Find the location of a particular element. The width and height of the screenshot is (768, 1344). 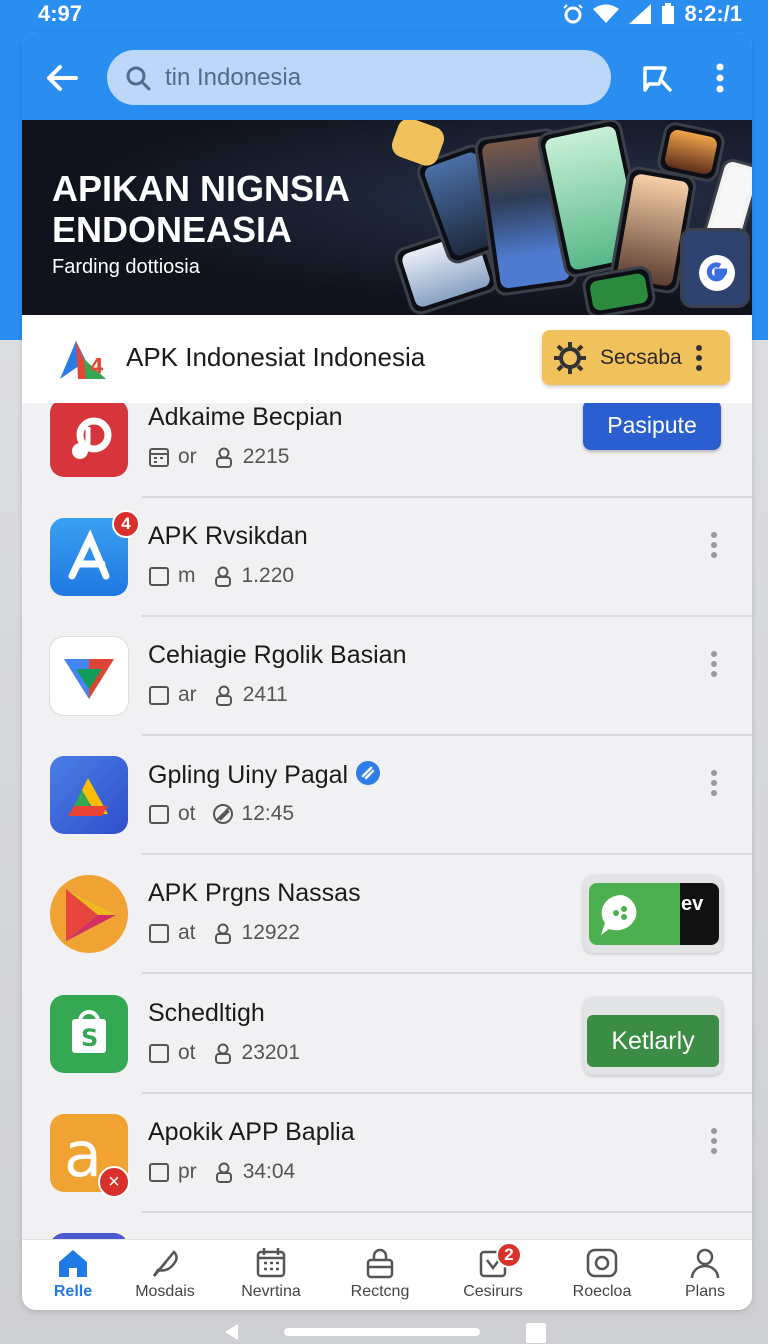

system-navigation-bar is located at coordinates (384, 1329).